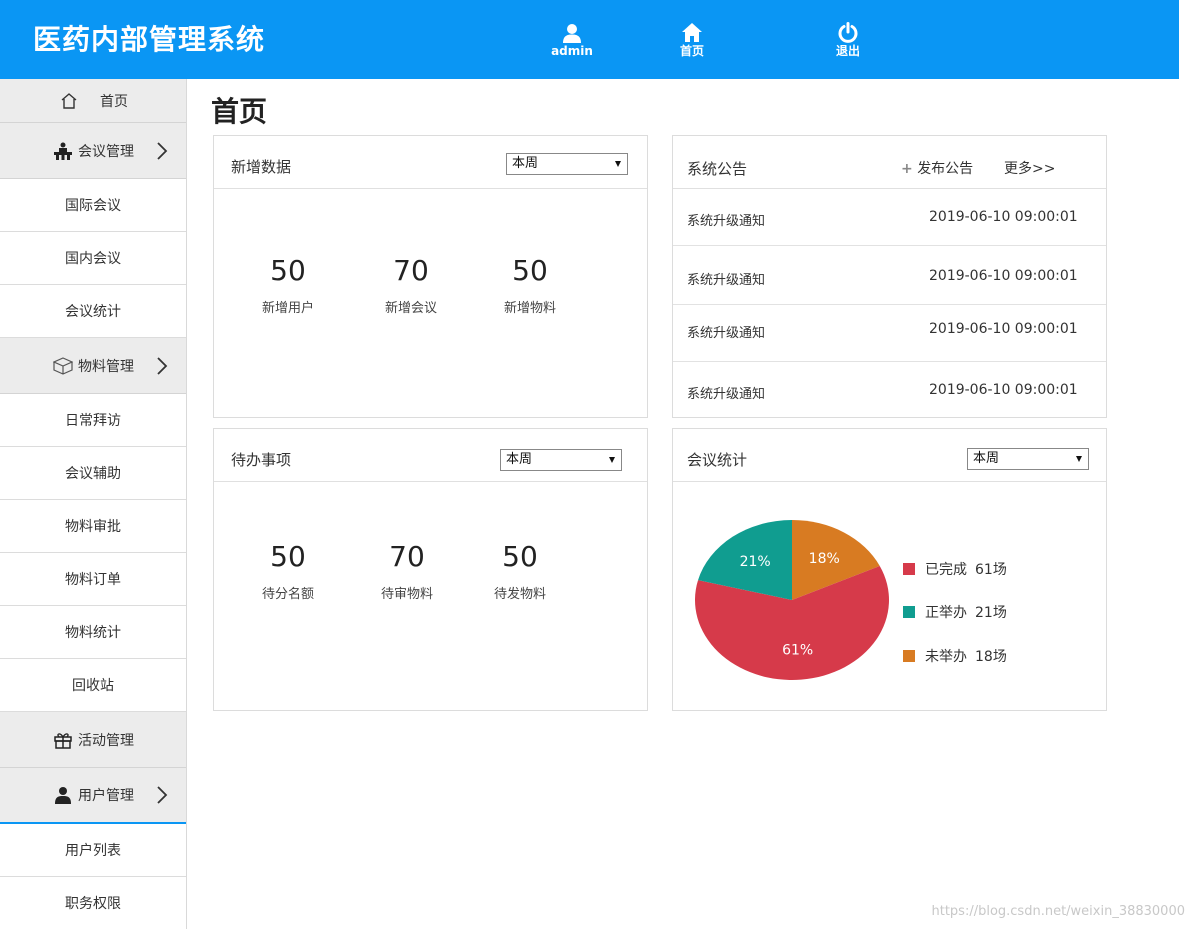 The height and width of the screenshot is (929, 1193). I want to click on panel-header: 待办事项 本周, so click(430, 455).